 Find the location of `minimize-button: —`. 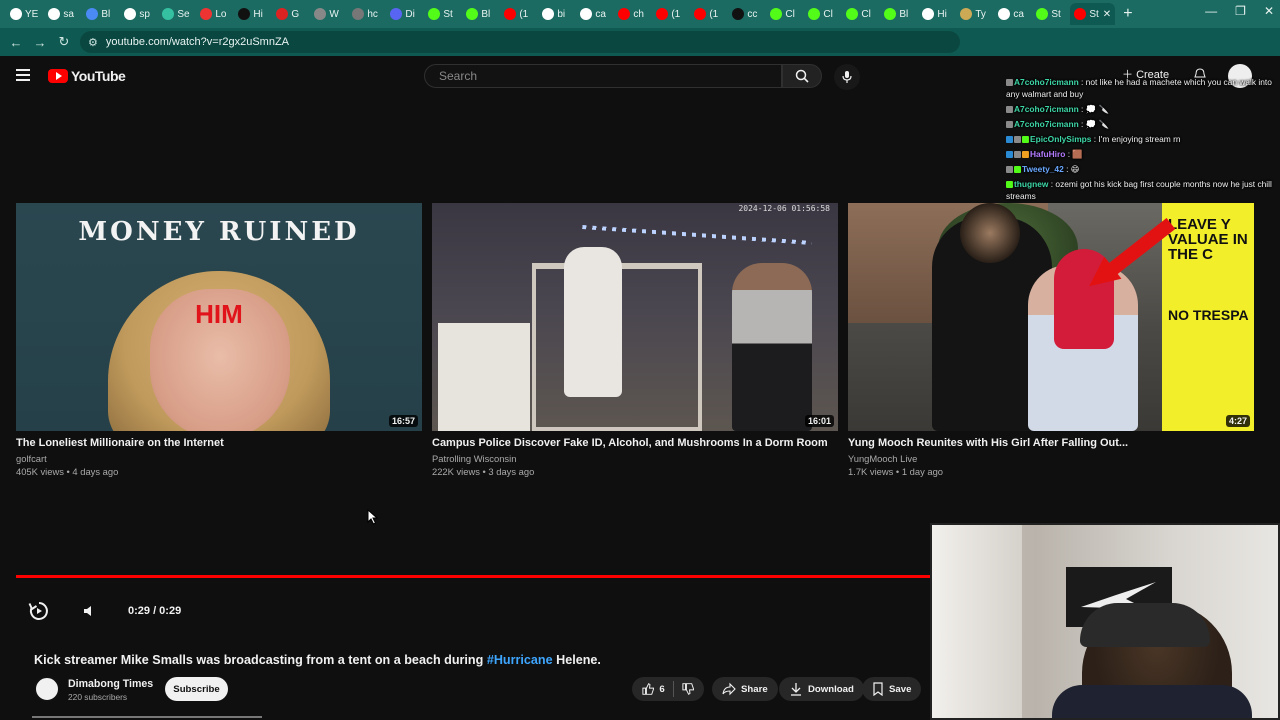

minimize-button: — is located at coordinates (1211, 11).